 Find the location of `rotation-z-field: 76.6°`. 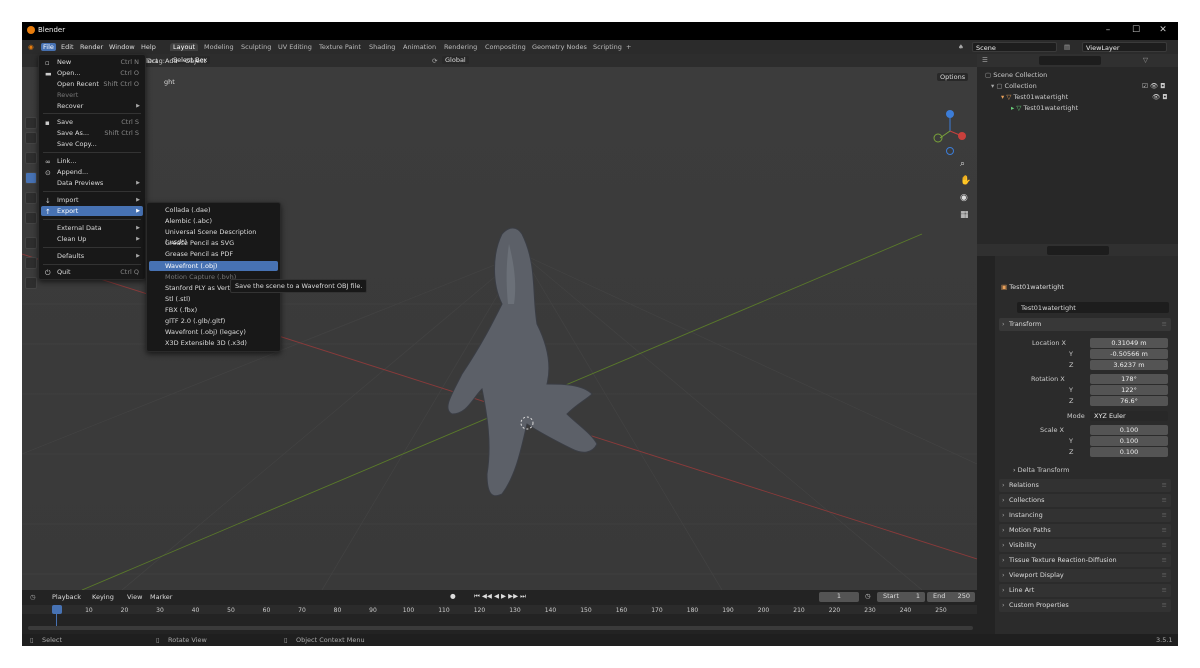

rotation-z-field: 76.6° is located at coordinates (1129, 401).